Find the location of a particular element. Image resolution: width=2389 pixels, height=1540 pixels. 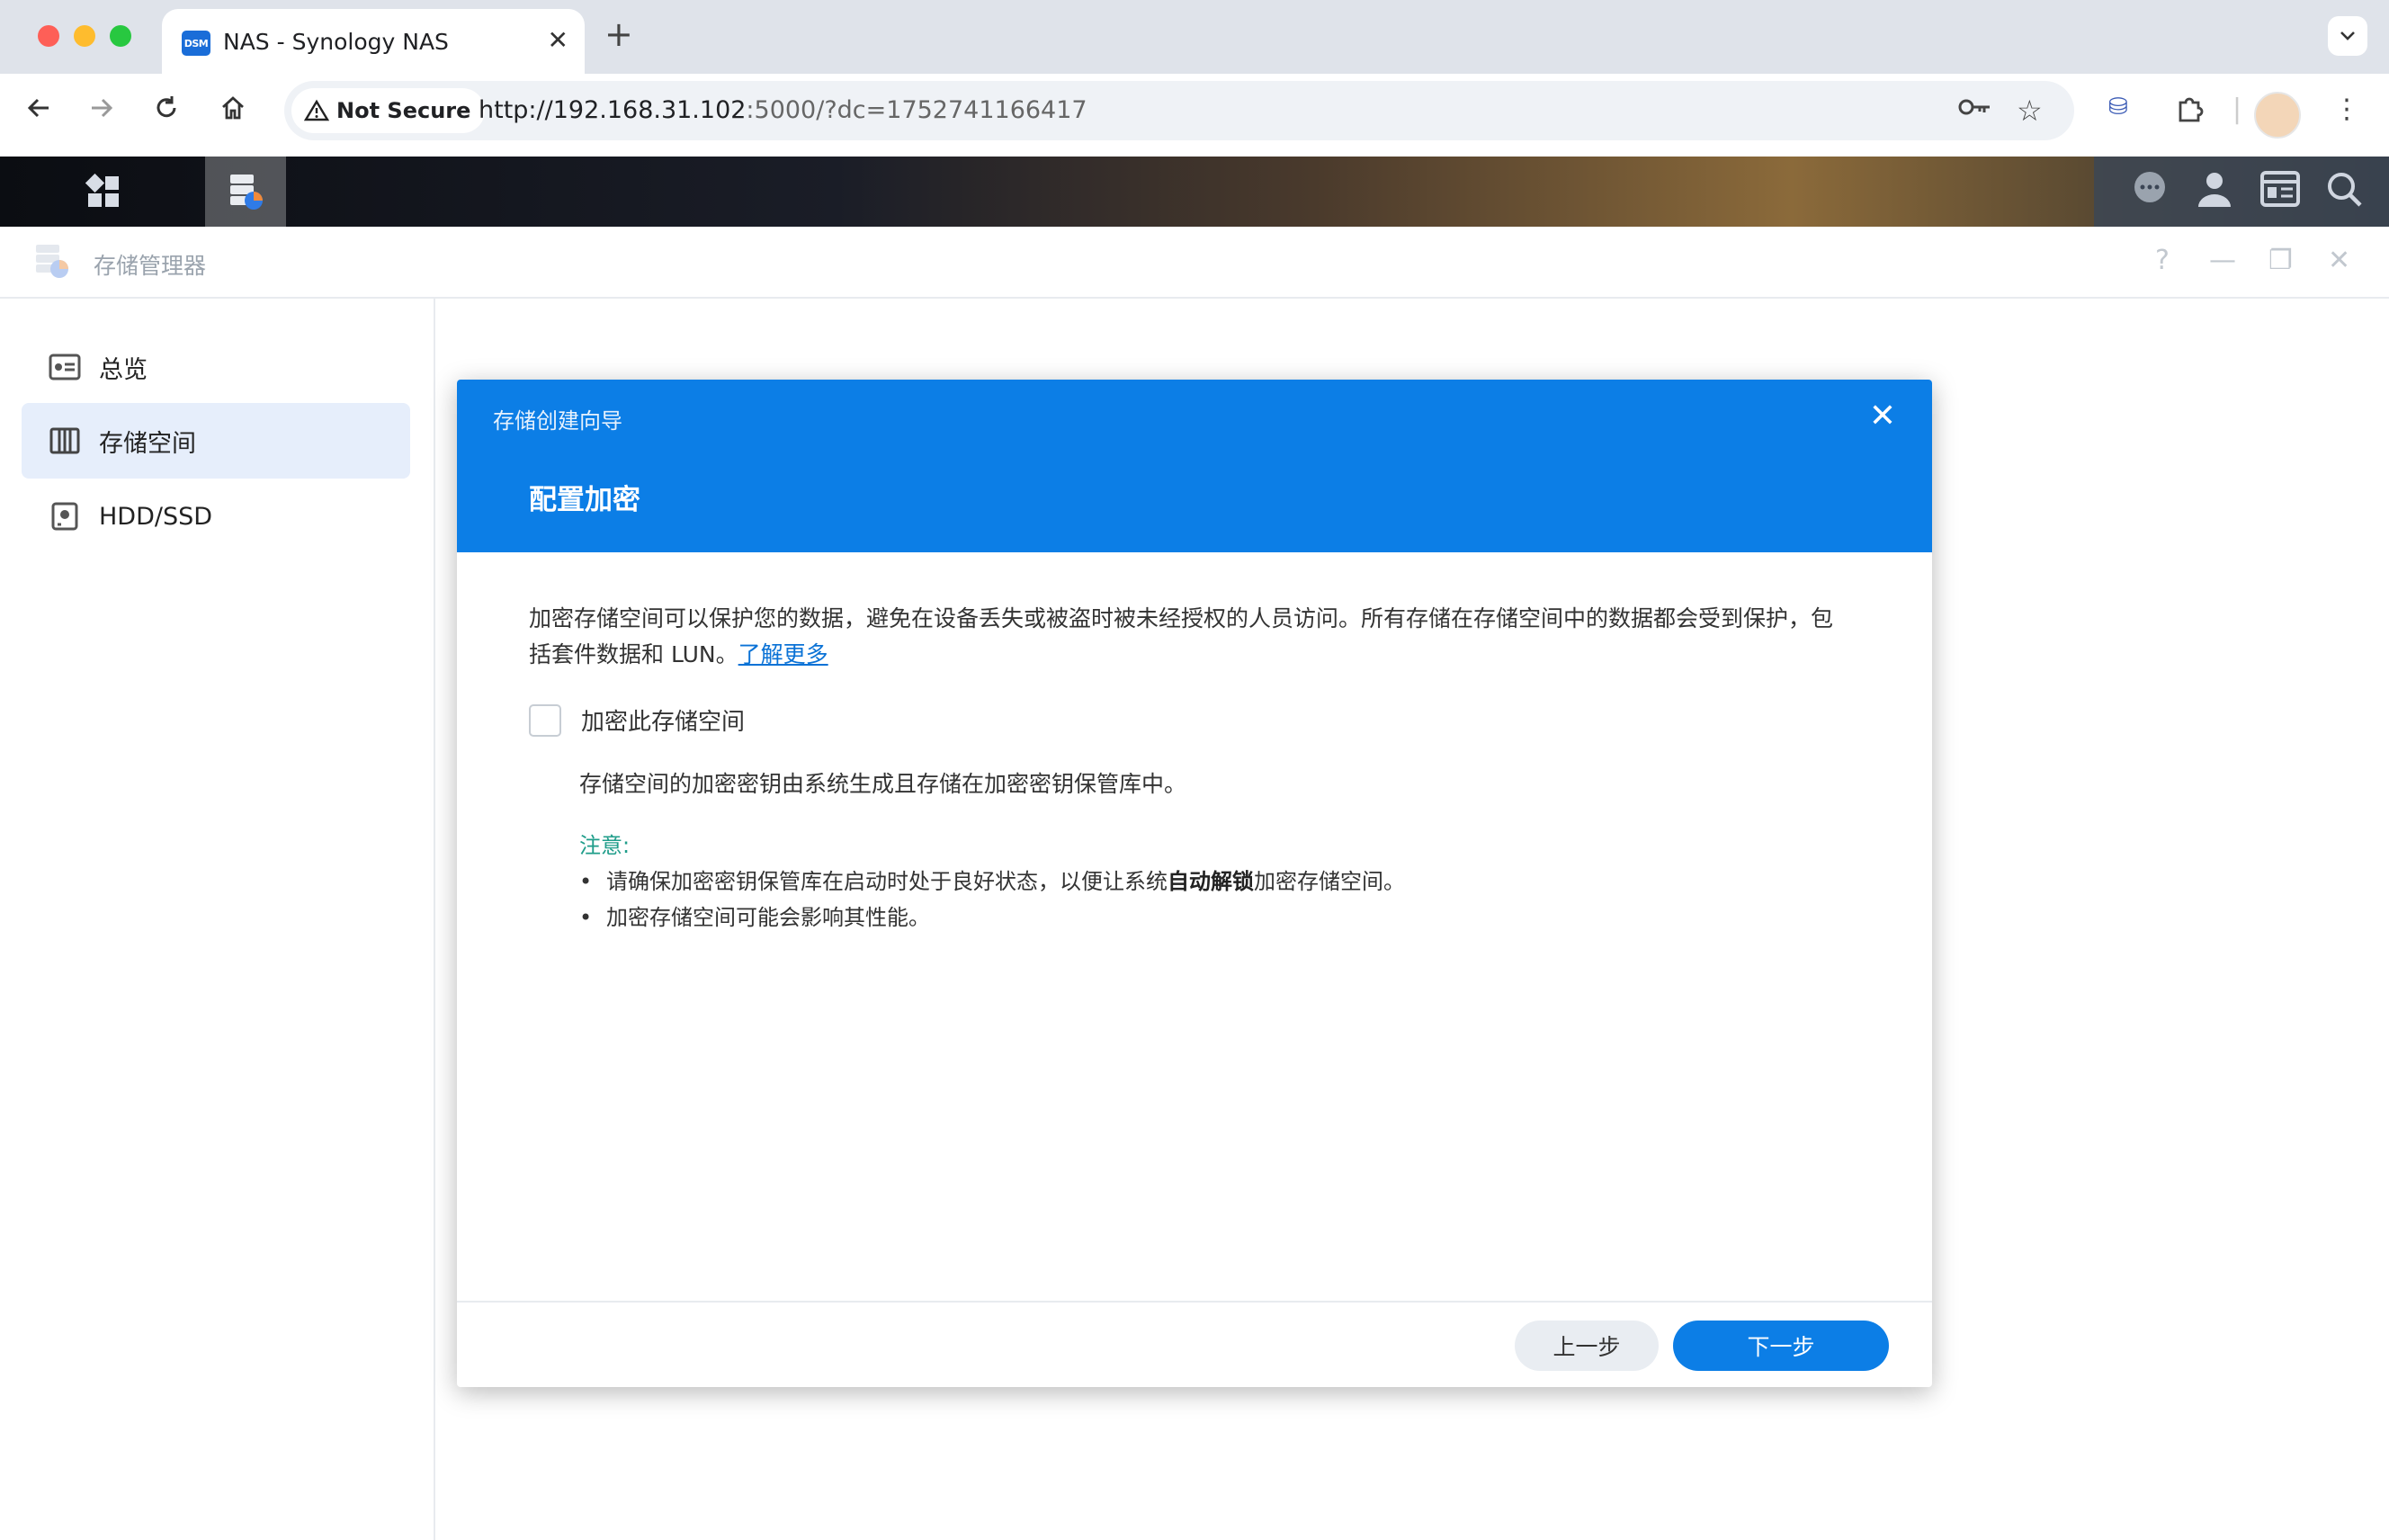

sidebar-item-label: 存储空间 is located at coordinates (147, 443).